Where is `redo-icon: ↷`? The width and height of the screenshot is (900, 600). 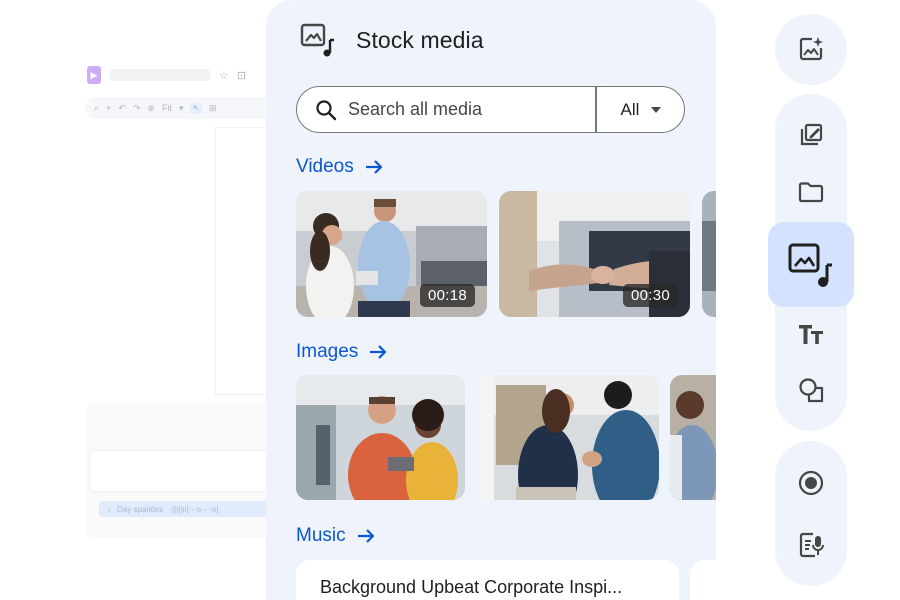 redo-icon: ↷ is located at coordinates (136, 107).